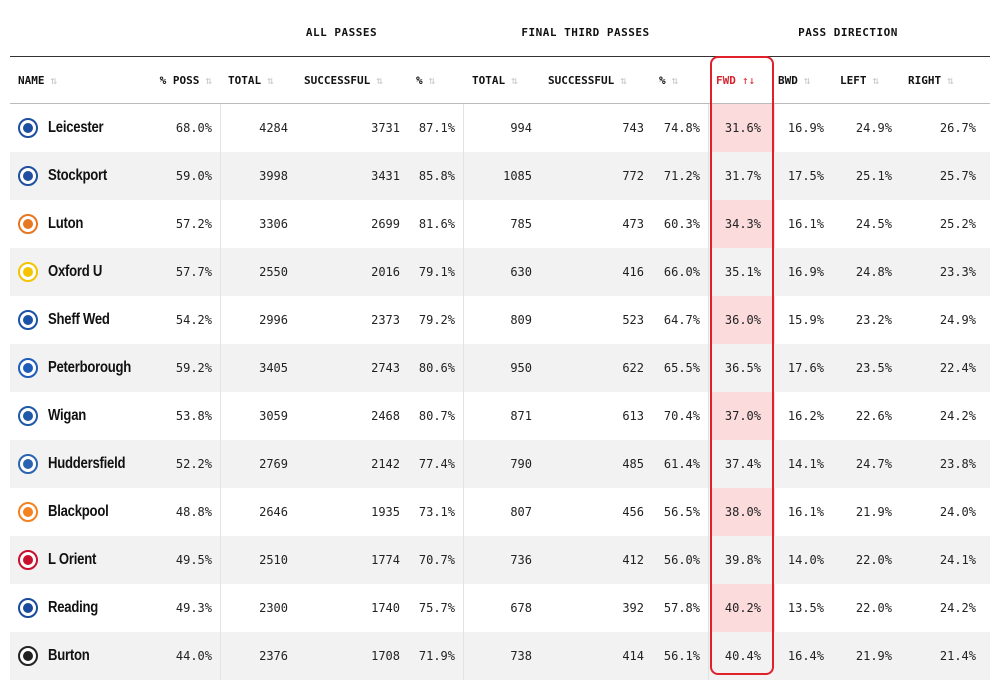  What do you see at coordinates (439, 80) in the screenshot?
I see `column-header-all-pct: % ⇅` at bounding box center [439, 80].